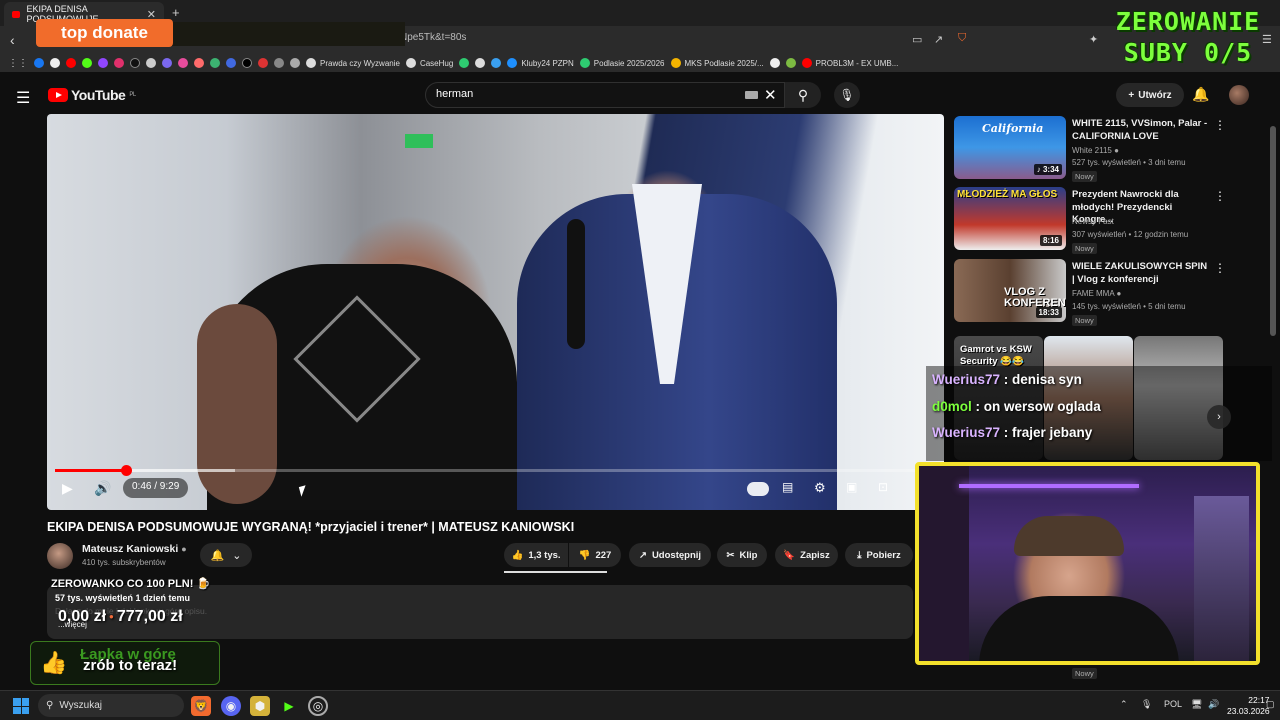  Describe the element at coordinates (1048, 312) in the screenshot. I see `video-duration: 18:33` at that location.